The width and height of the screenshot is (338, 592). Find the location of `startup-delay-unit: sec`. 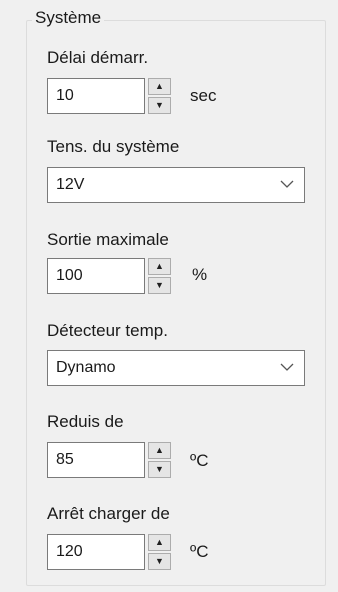

startup-delay-unit: sec is located at coordinates (203, 95).